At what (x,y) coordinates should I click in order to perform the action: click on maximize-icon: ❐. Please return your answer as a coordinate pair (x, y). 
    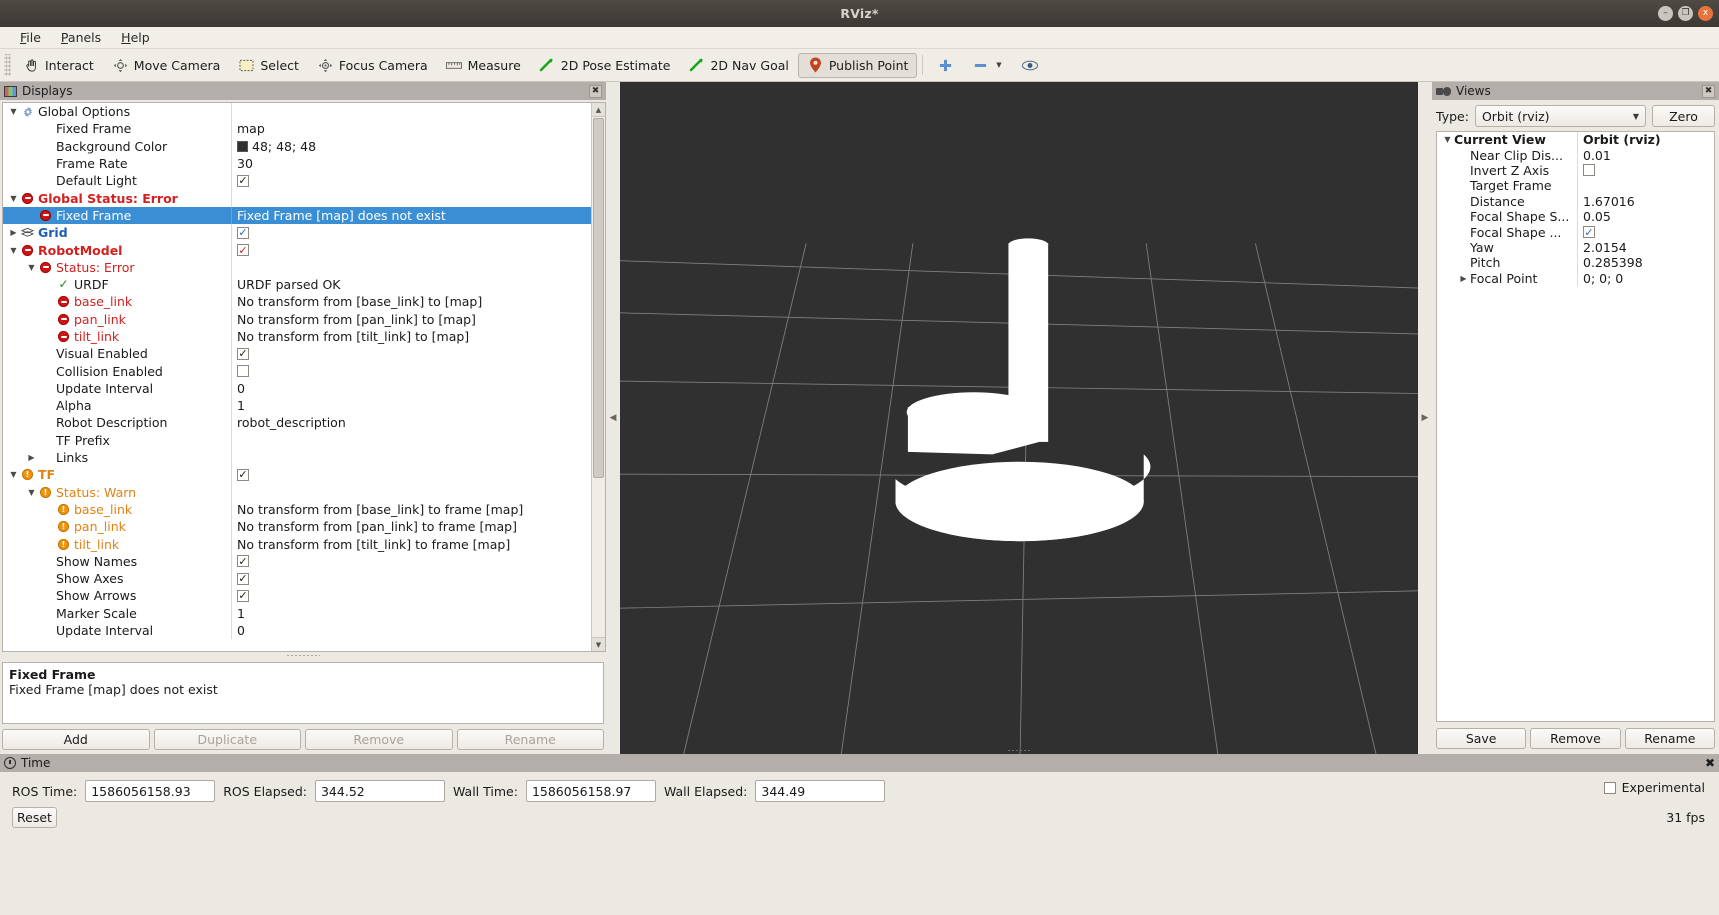
    Looking at the image, I should click on (1685, 13).